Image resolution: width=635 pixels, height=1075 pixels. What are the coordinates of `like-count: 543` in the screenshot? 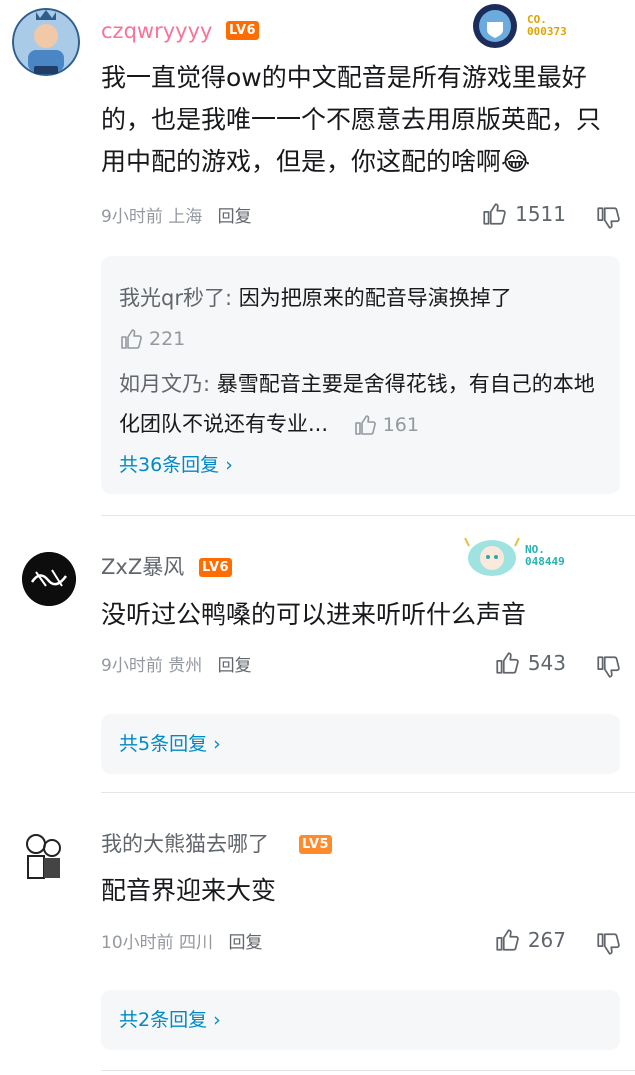 It's located at (546, 663).